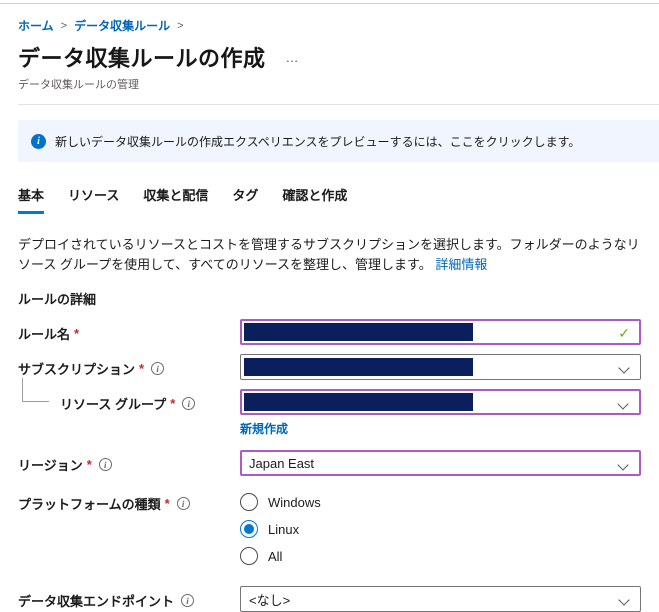 The width and height of the screenshot is (659, 612). Describe the element at coordinates (282, 463) in the screenshot. I see `region-value: Japan East` at that location.